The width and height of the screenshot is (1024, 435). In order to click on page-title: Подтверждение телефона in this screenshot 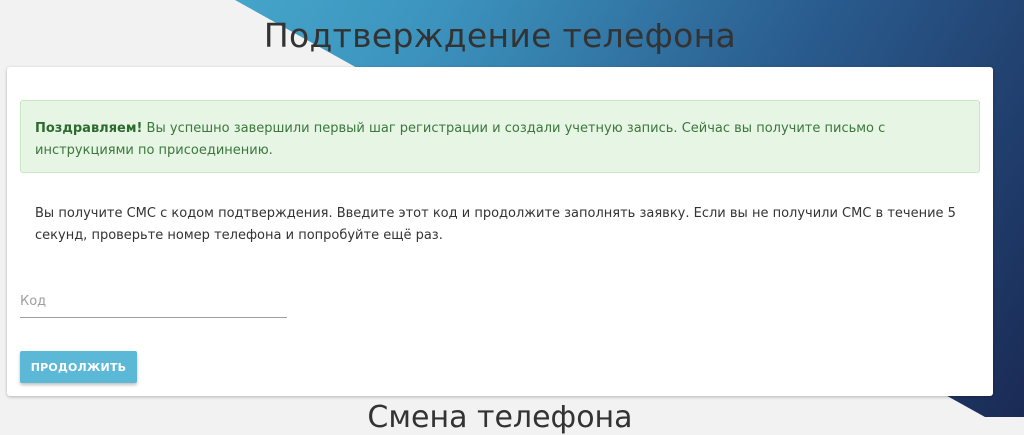, I will do `click(500, 35)`.